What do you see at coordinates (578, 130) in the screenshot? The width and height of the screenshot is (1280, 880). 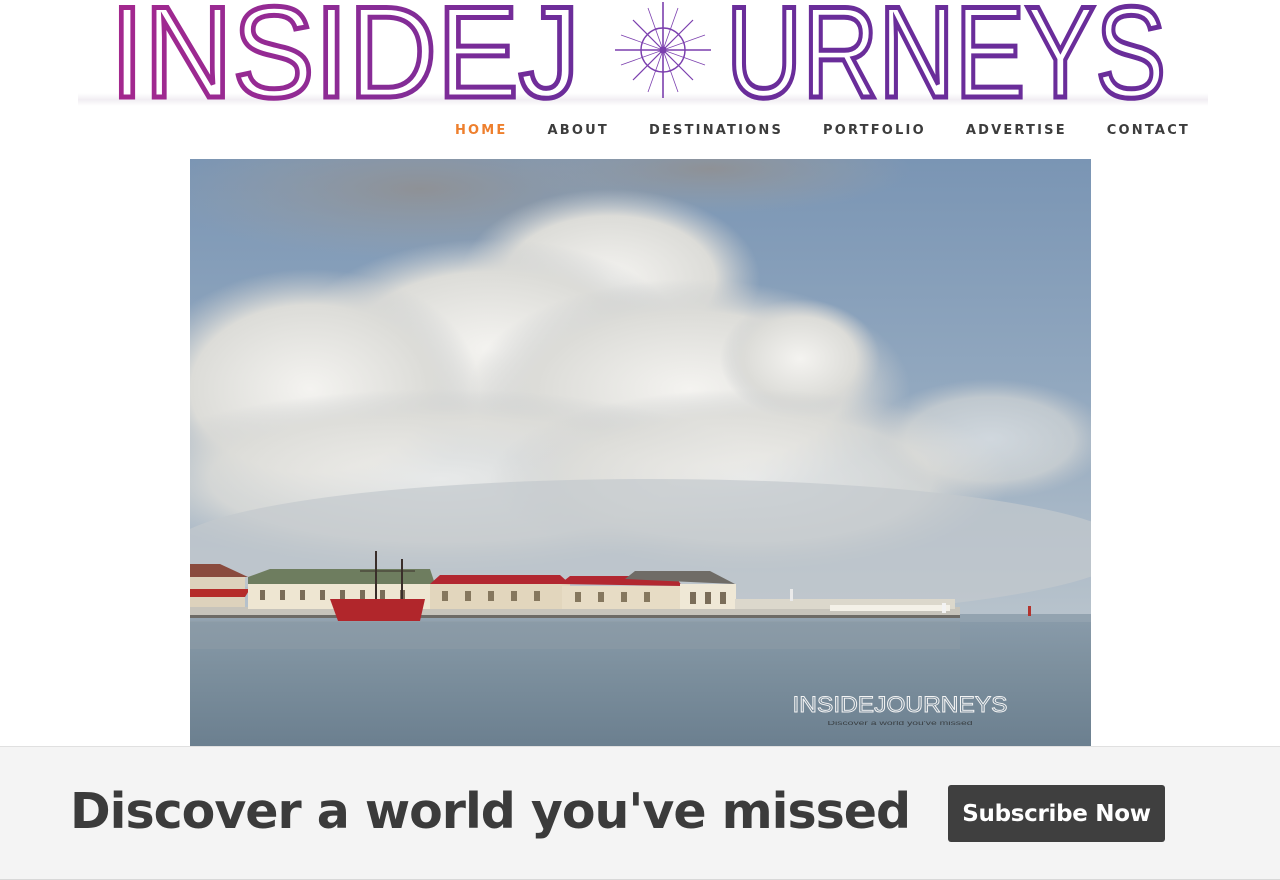 I see `nav-about: ABOUT` at bounding box center [578, 130].